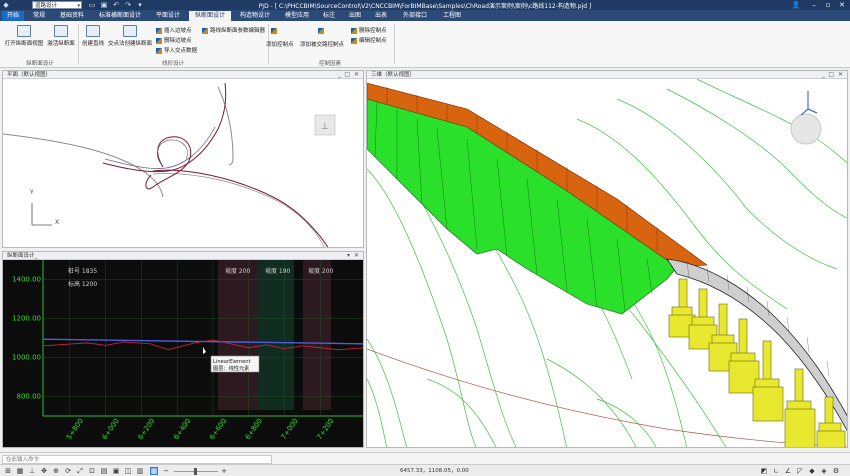 The width and height of the screenshot is (850, 476). I want to click on display-icon: ▥, so click(140, 471).